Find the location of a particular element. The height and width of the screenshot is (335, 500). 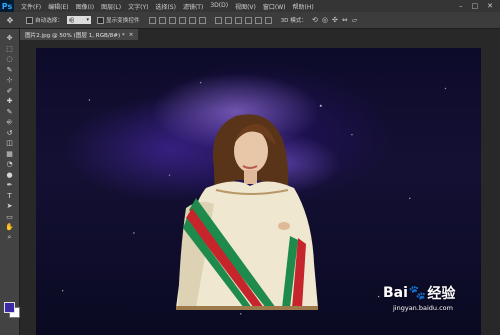

watermark-brand-pre: Bai is located at coordinates (395, 293).